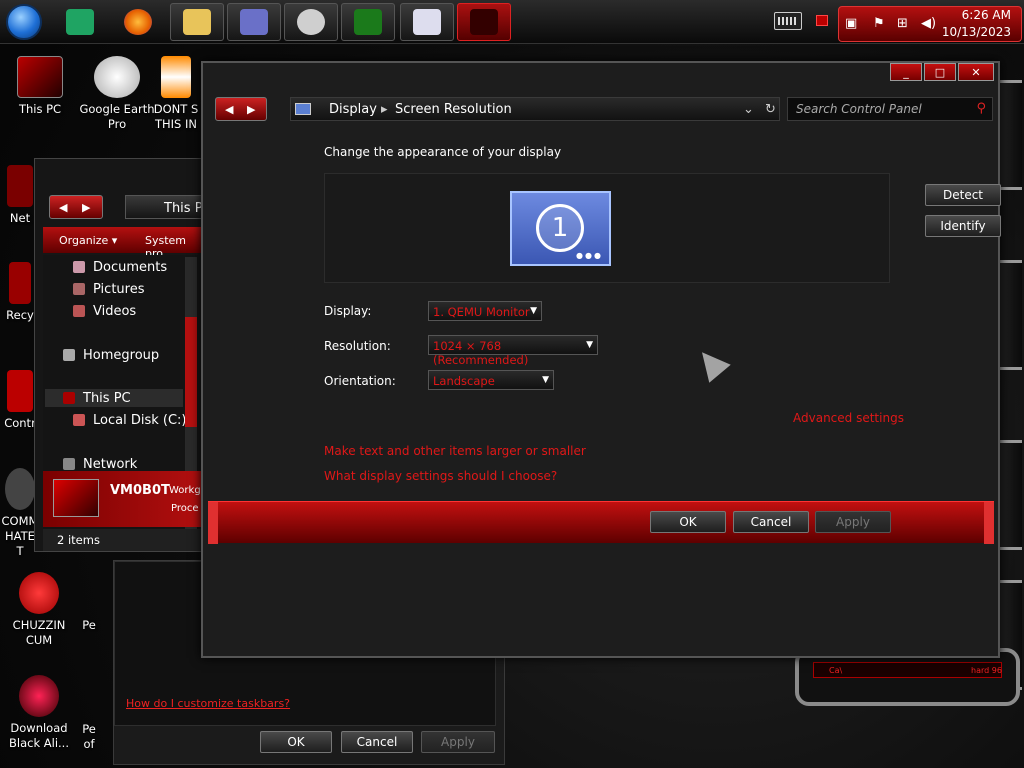 This screenshot has height=768, width=1024. Describe the element at coordinates (848, 418) in the screenshot. I see `advanced-settings-link: Advanced settings` at that location.